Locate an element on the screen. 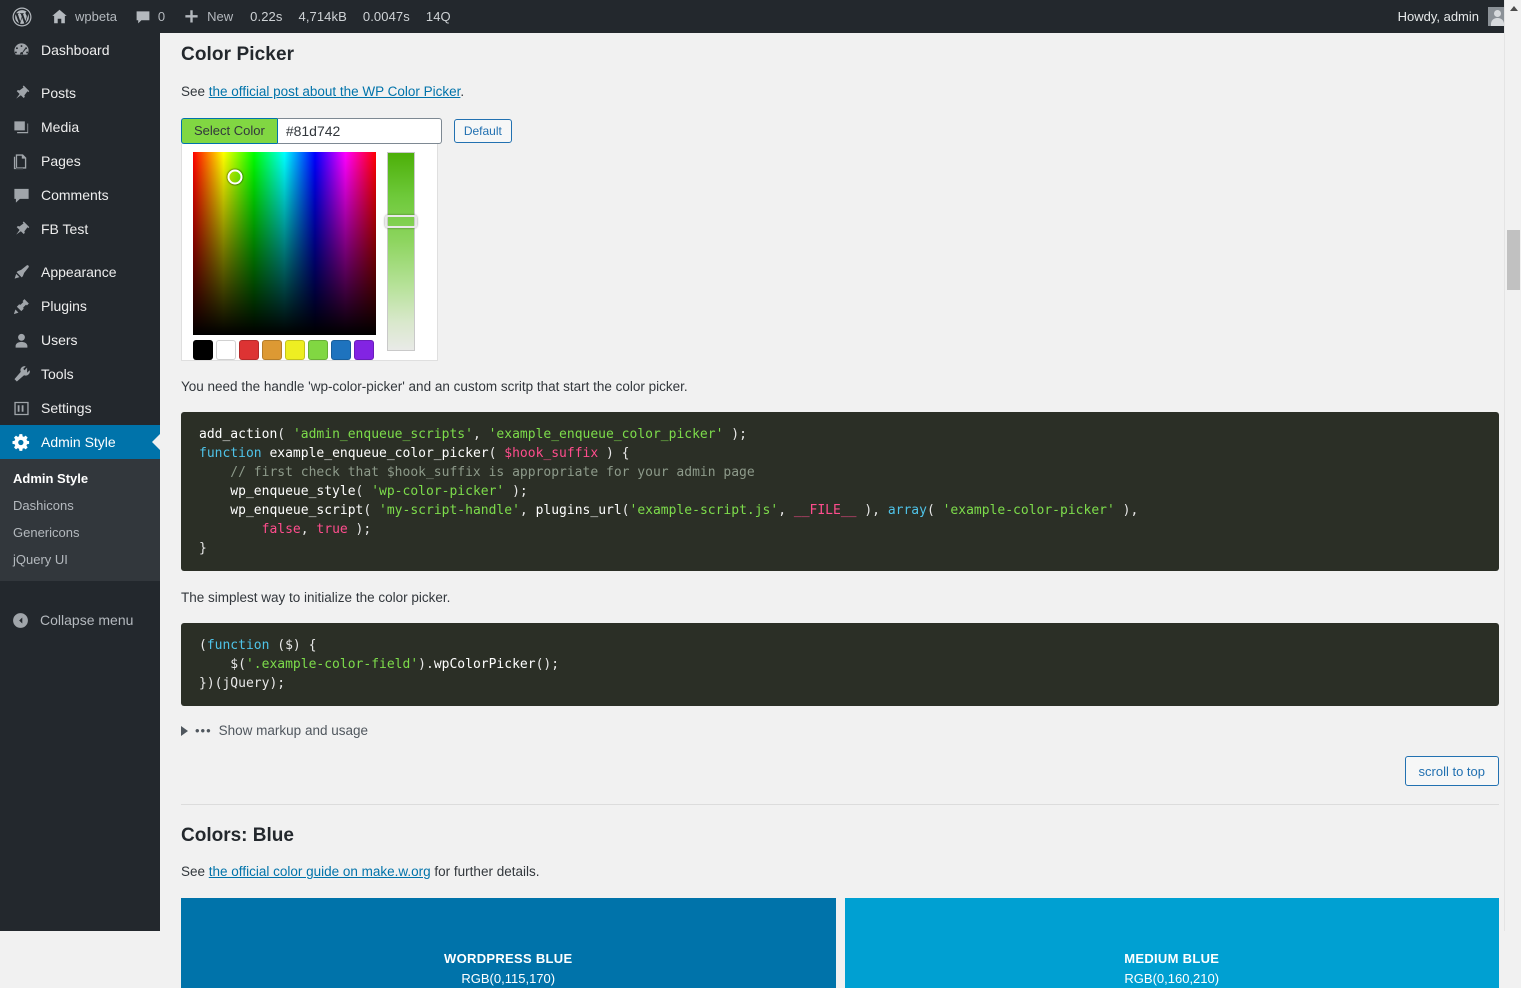  triangle-right-icon is located at coordinates (184, 730).